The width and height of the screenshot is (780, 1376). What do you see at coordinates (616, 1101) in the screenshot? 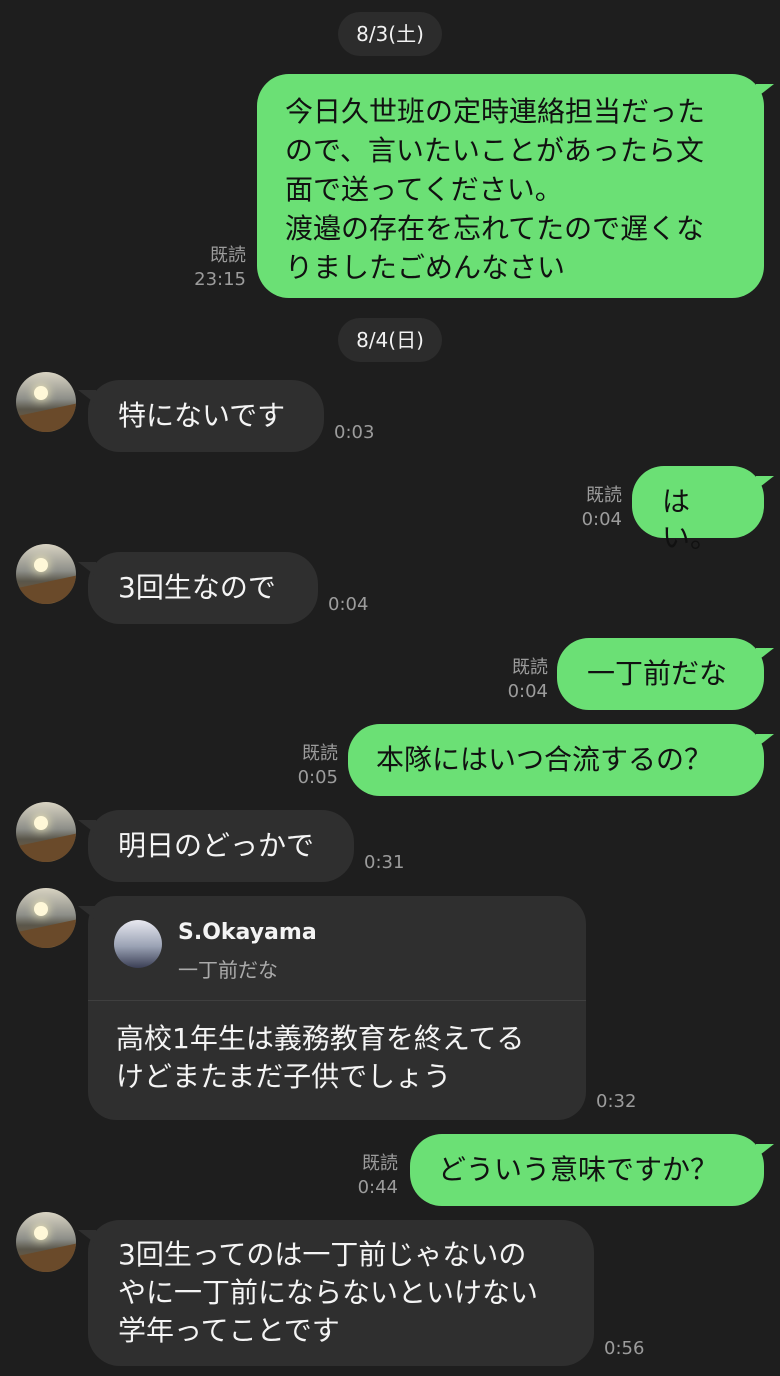
I see `message-time: 0:32` at bounding box center [616, 1101].